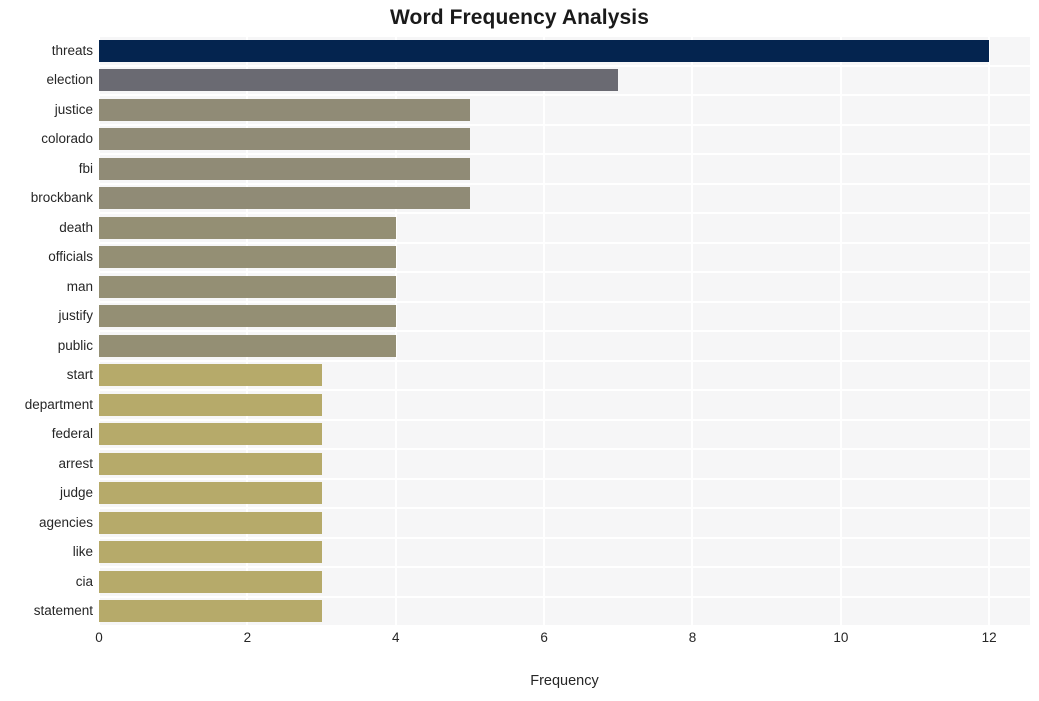  What do you see at coordinates (989, 637) in the screenshot?
I see `x-tick-label: 12` at bounding box center [989, 637].